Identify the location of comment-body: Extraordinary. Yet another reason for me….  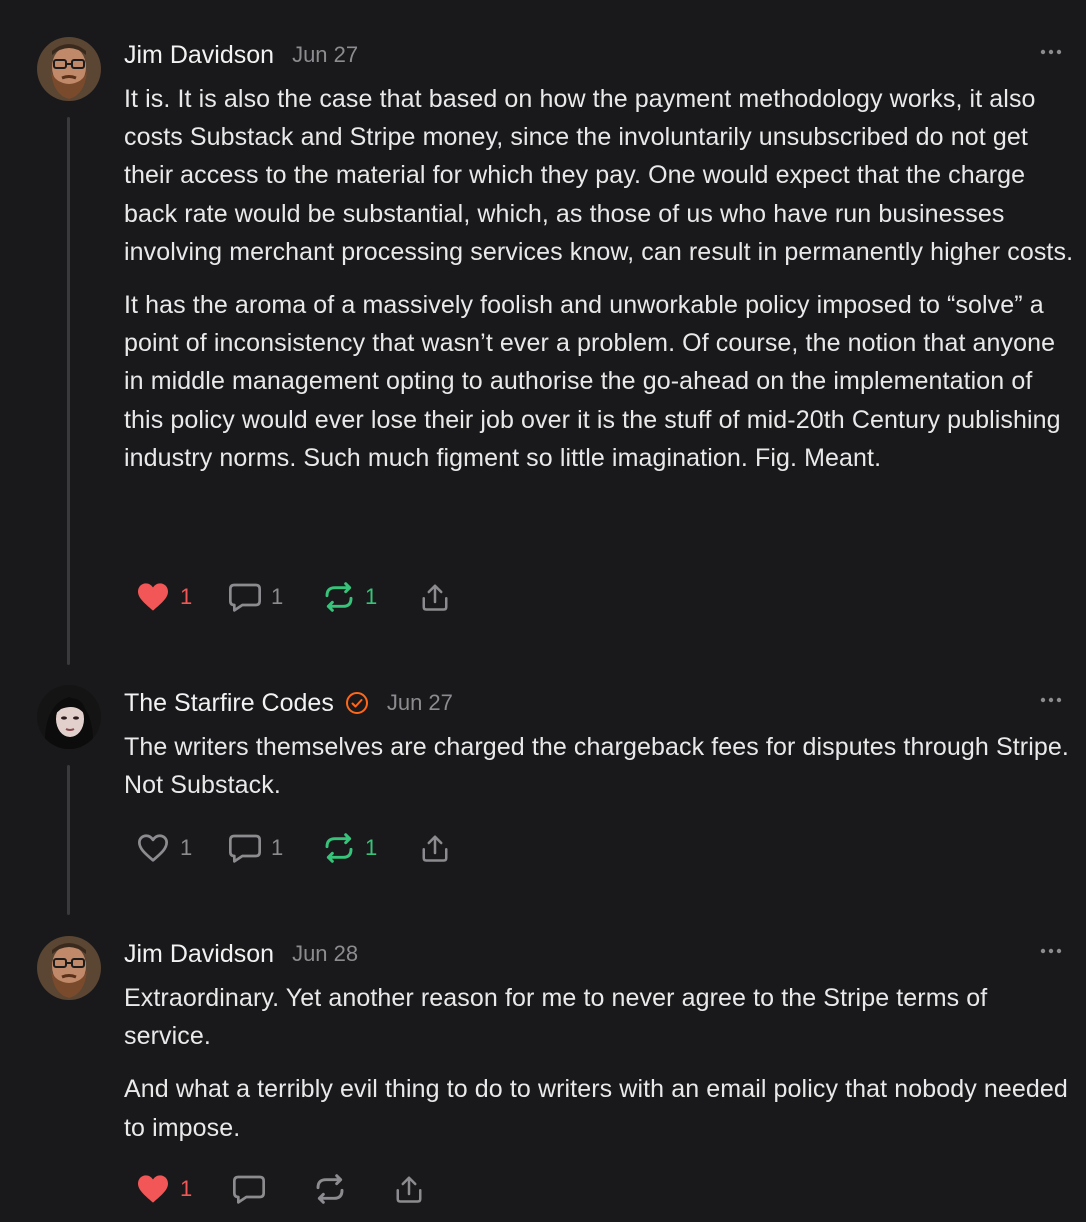
(599, 1070).